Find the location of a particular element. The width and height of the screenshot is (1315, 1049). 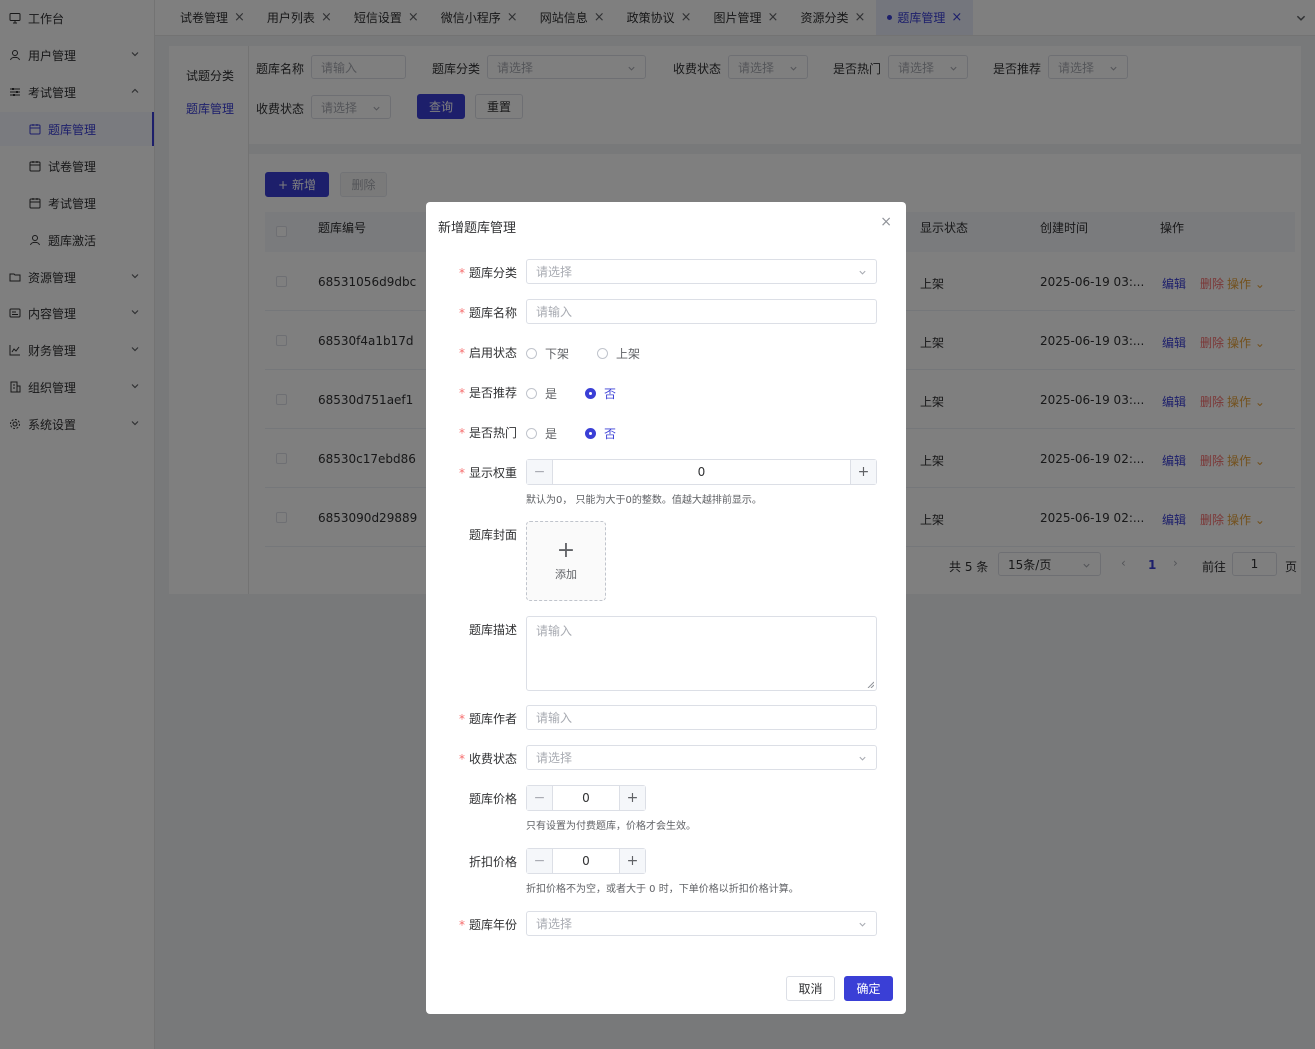

field-label-discount: 折扣价格 is located at coordinates (471, 861).